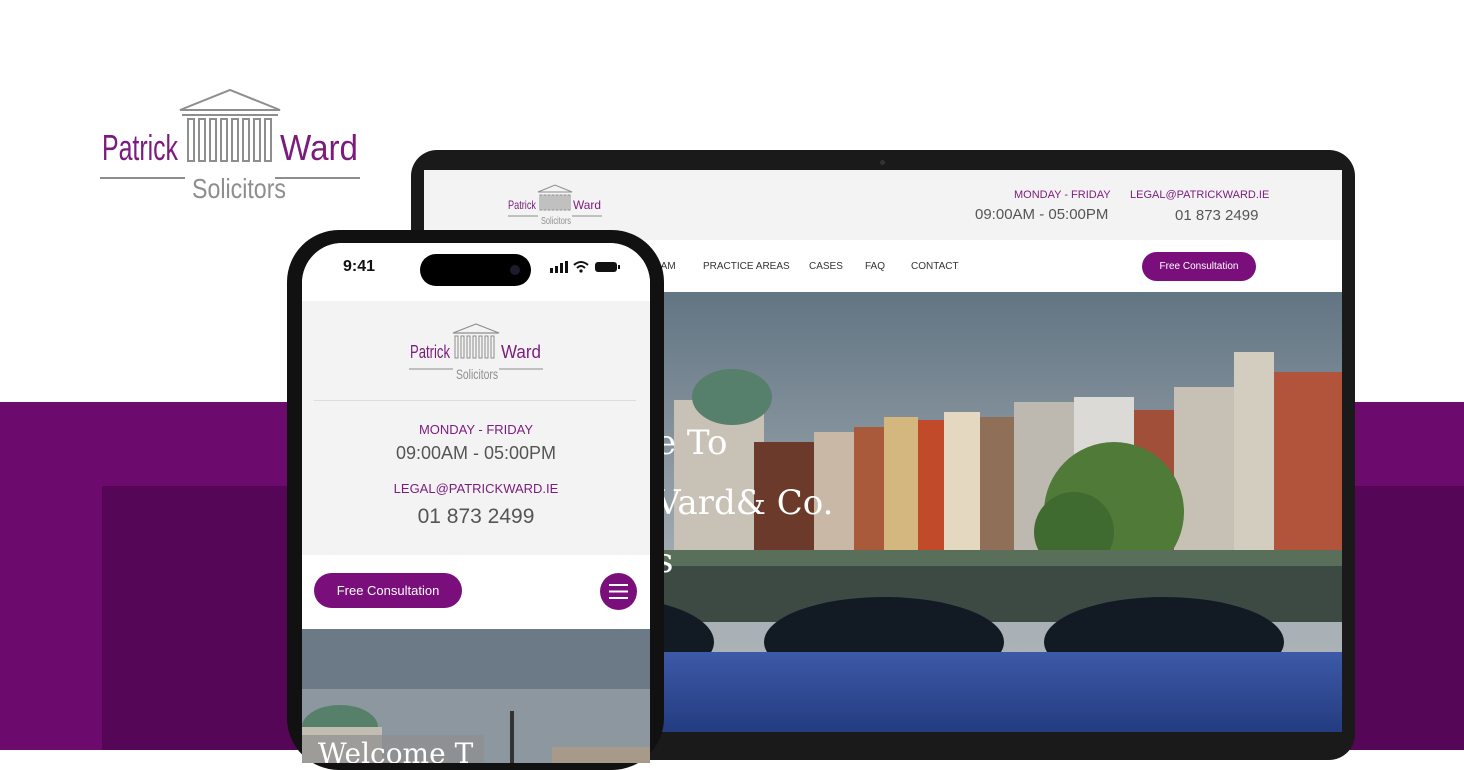 The height and width of the screenshot is (770, 1464). Describe the element at coordinates (476, 592) in the screenshot. I see `mobile-cta-bar: Free Consultation` at that location.